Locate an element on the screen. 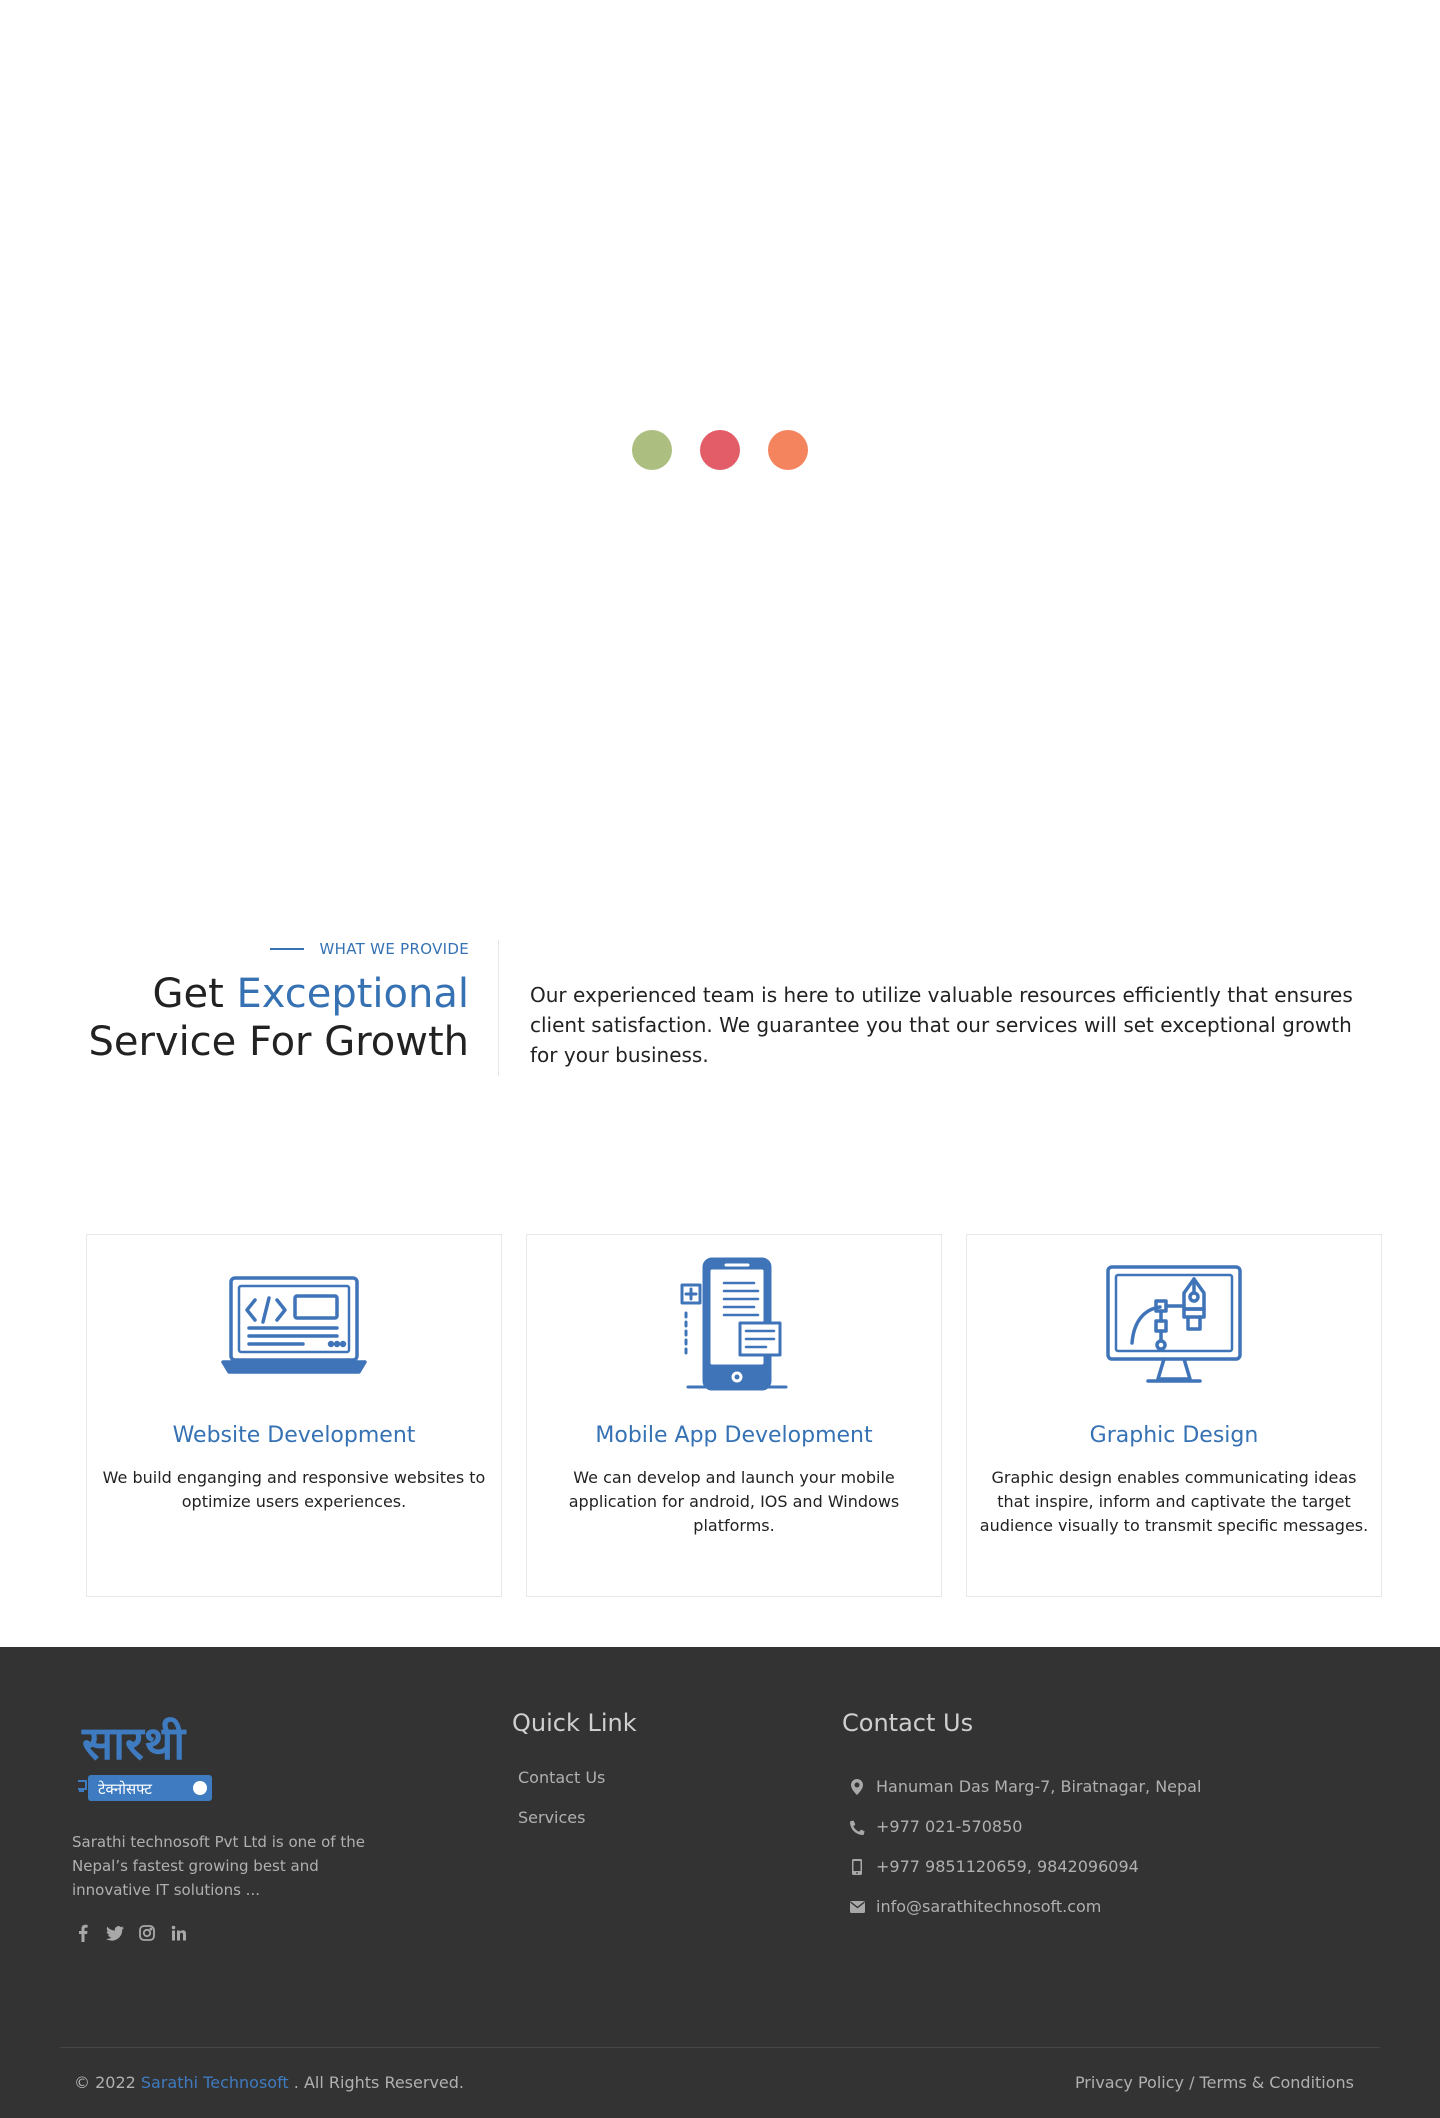 The width and height of the screenshot is (1440, 2118). instagram-icon is located at coordinates (147, 1933).